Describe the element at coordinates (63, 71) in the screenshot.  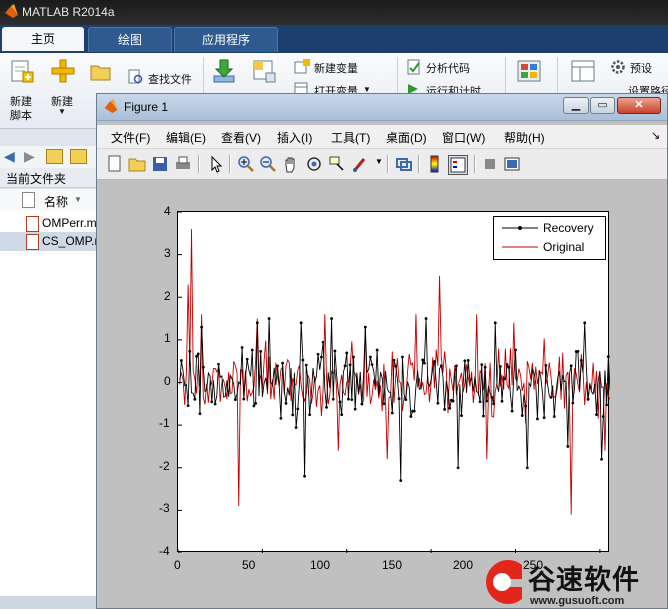
I see `new-plus-icon` at that location.